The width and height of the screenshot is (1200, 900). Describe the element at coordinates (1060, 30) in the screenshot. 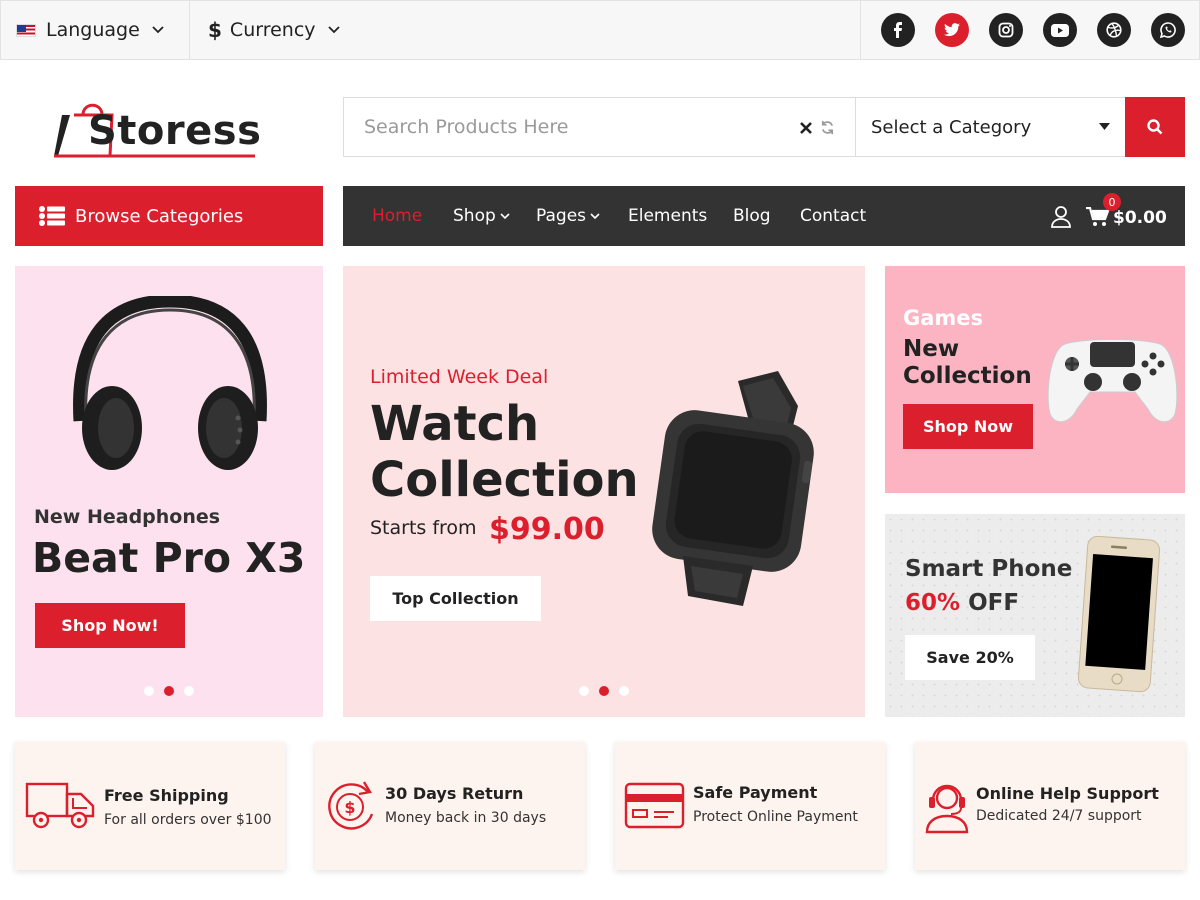

I see `youtube-icon` at that location.